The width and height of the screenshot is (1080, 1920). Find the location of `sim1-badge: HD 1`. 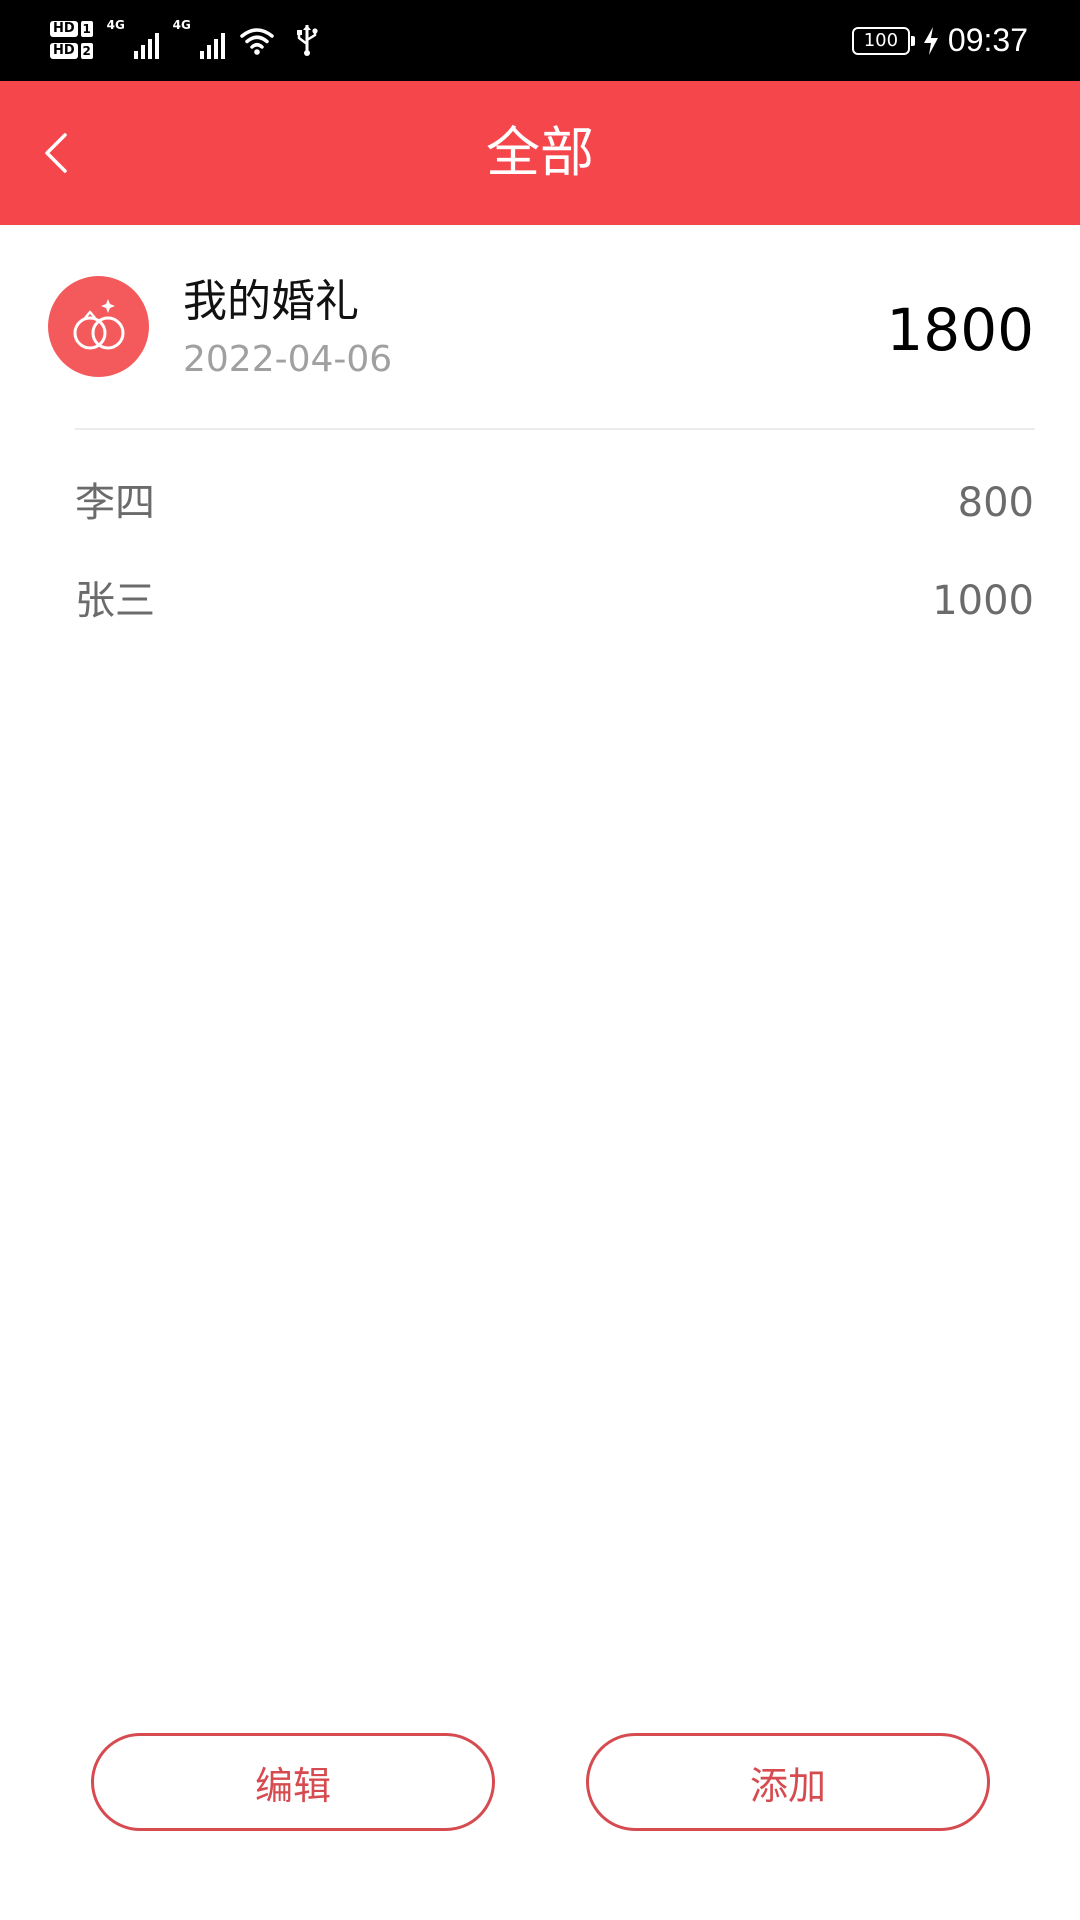

sim1-badge: HD 1 is located at coordinates (71, 29).